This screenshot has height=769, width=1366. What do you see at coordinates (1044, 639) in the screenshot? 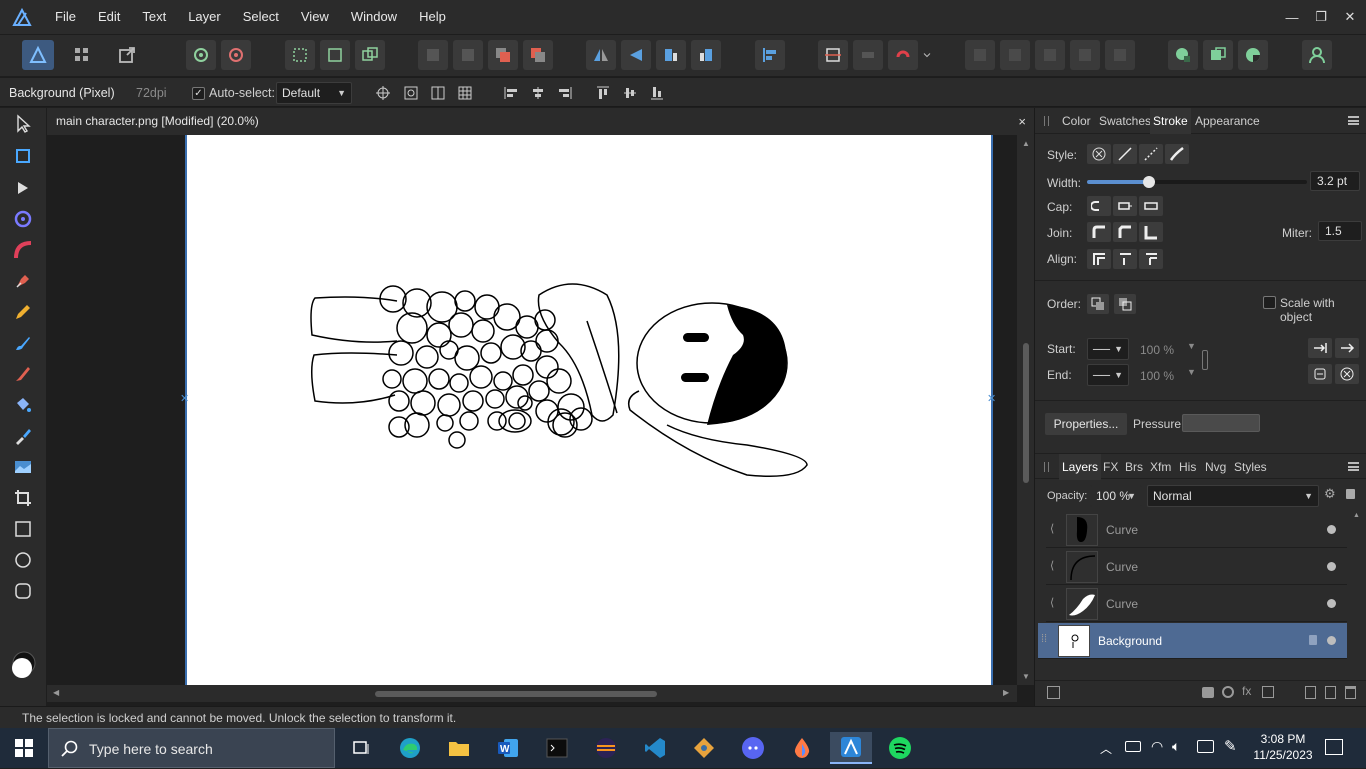
I see `drag-handle-icon: ⁞⁞` at bounding box center [1044, 639].